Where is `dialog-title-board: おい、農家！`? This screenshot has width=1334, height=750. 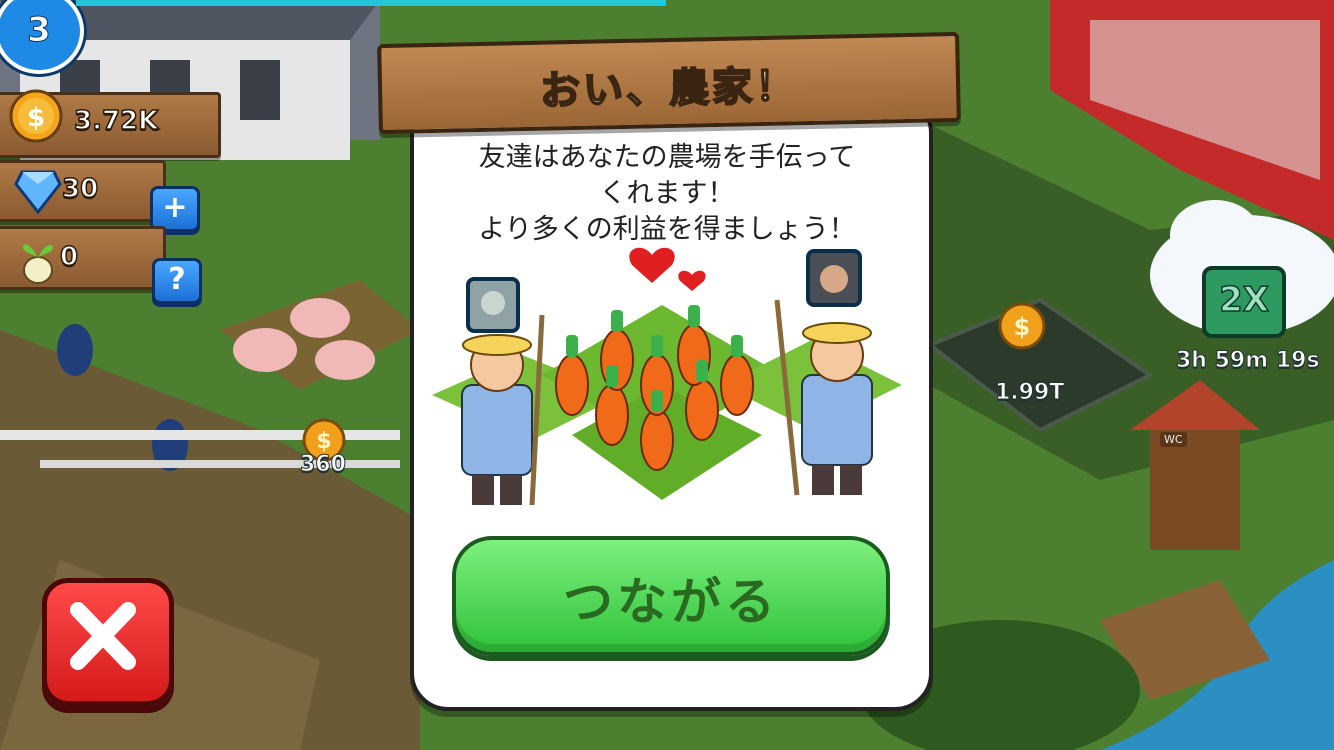 dialog-title-board: おい、農家！ is located at coordinates (669, 83).